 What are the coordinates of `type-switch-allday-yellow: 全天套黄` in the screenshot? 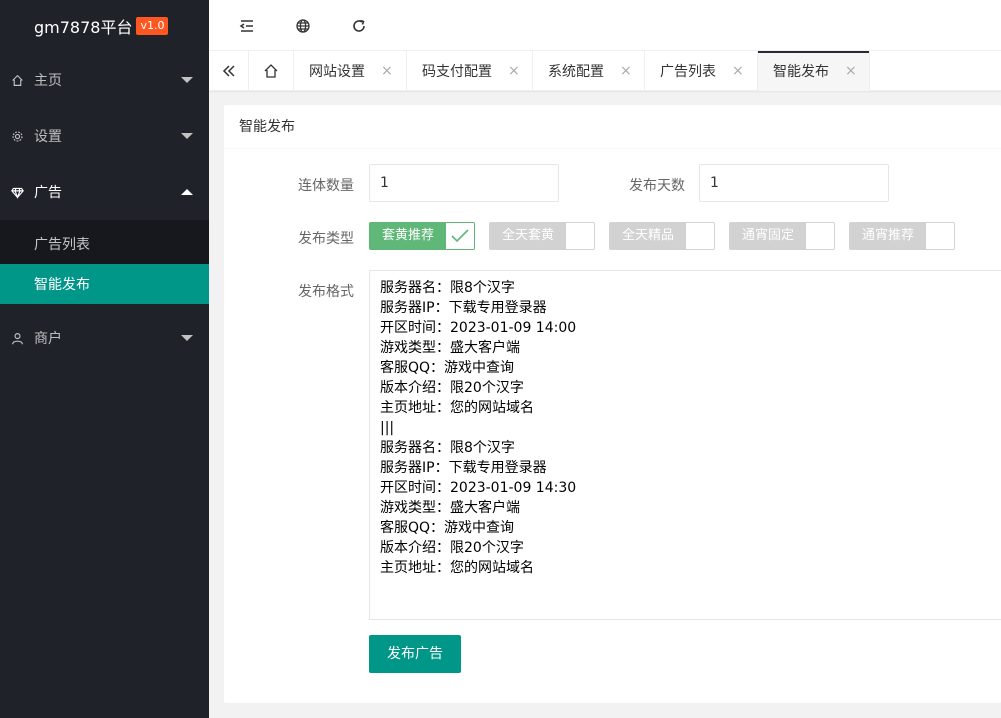 It's located at (542, 236).